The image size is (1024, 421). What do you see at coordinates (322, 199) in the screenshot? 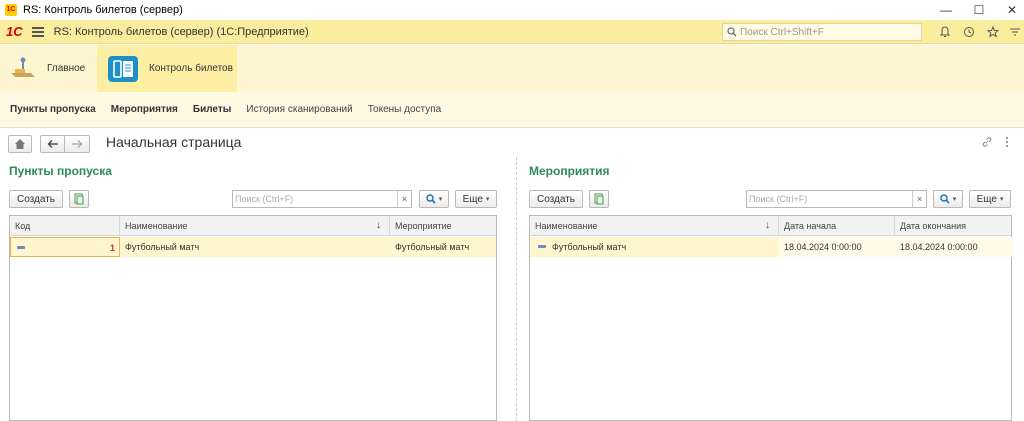
I see `checkpoints-search-input: Поиск (Ctrl+F) ×` at bounding box center [322, 199].